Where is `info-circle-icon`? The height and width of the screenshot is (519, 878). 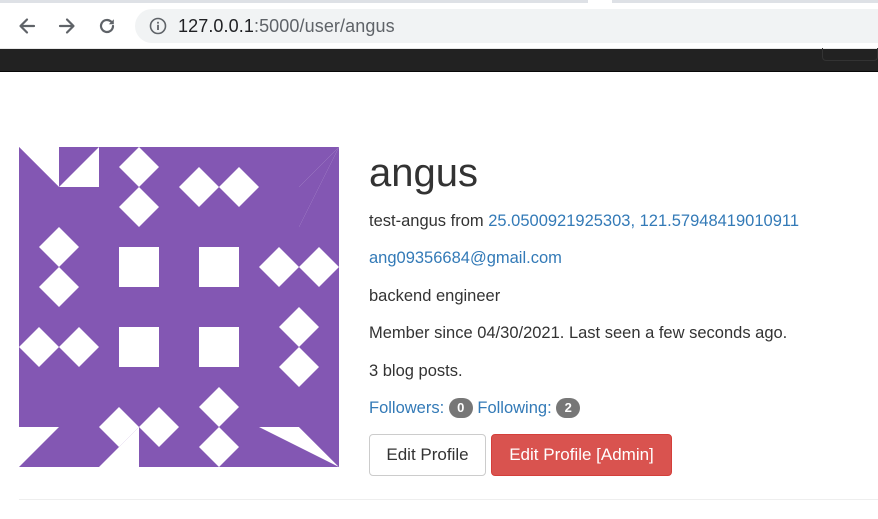 info-circle-icon is located at coordinates (158, 26).